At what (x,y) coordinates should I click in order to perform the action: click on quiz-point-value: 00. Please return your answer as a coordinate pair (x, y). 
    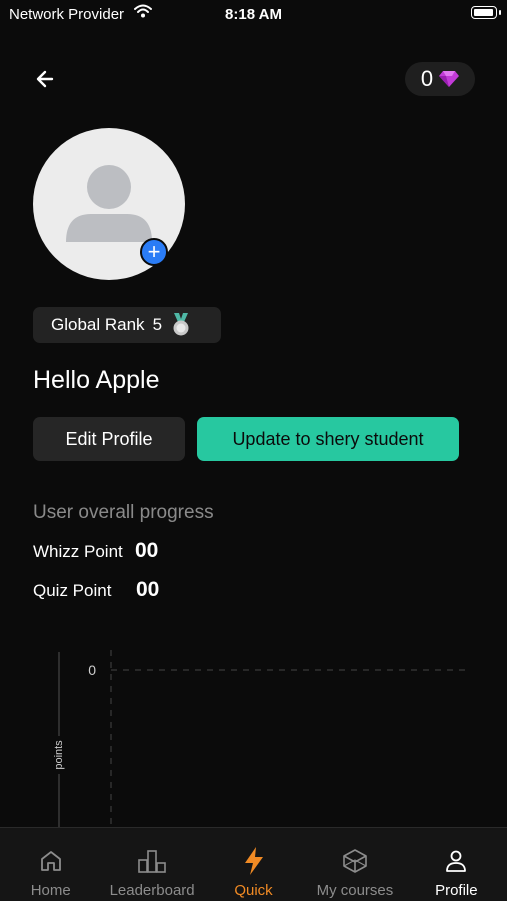
    Looking at the image, I should click on (148, 589).